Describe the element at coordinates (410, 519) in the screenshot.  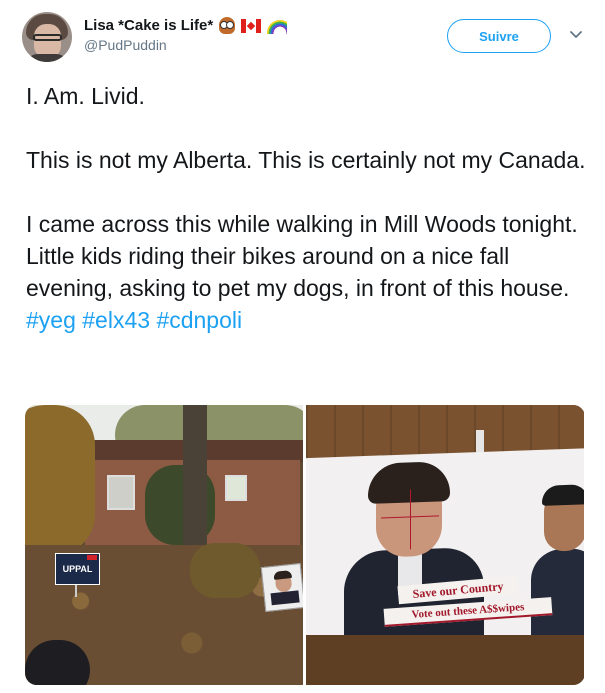
I see `crosshair-vertical` at that location.